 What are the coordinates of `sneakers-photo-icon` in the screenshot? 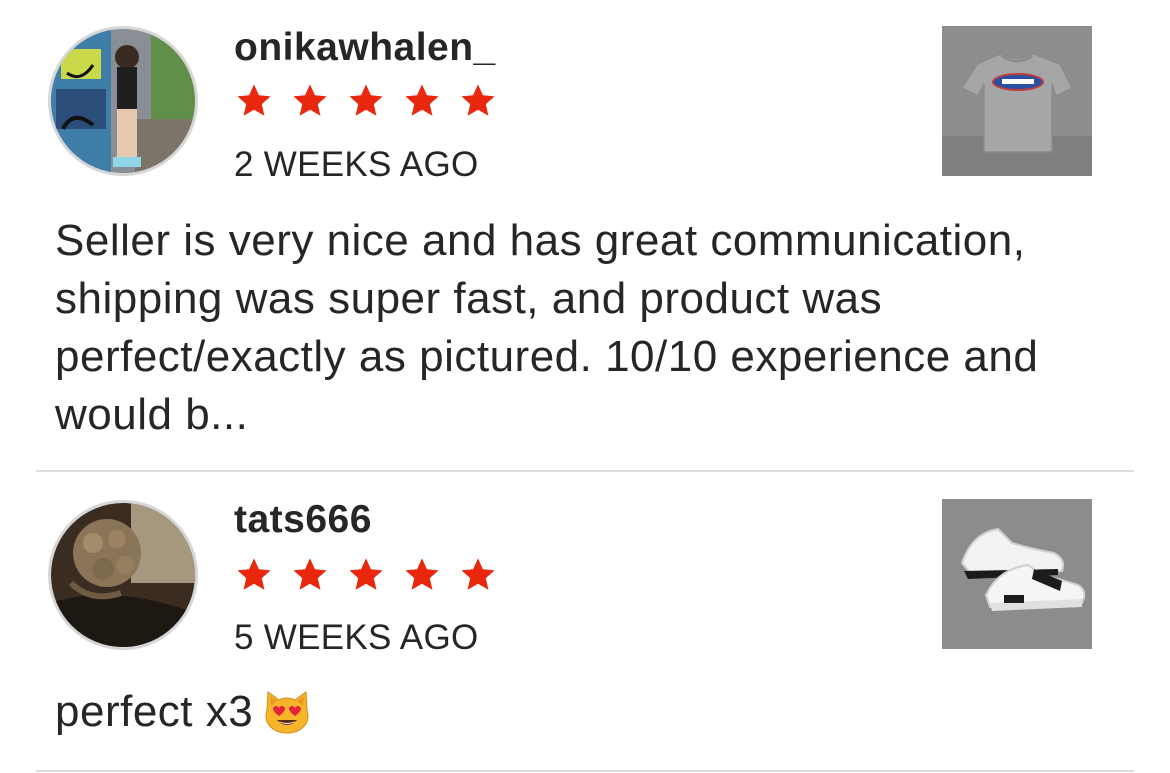 It's located at (1017, 574).